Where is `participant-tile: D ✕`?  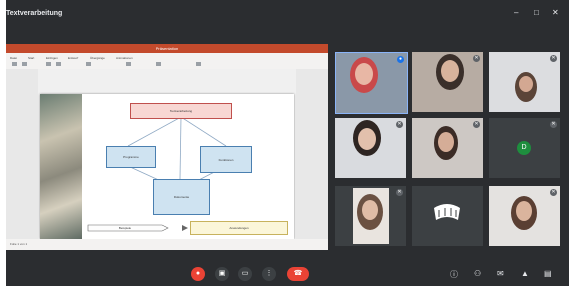 participant-tile: D ✕ is located at coordinates (524, 148).